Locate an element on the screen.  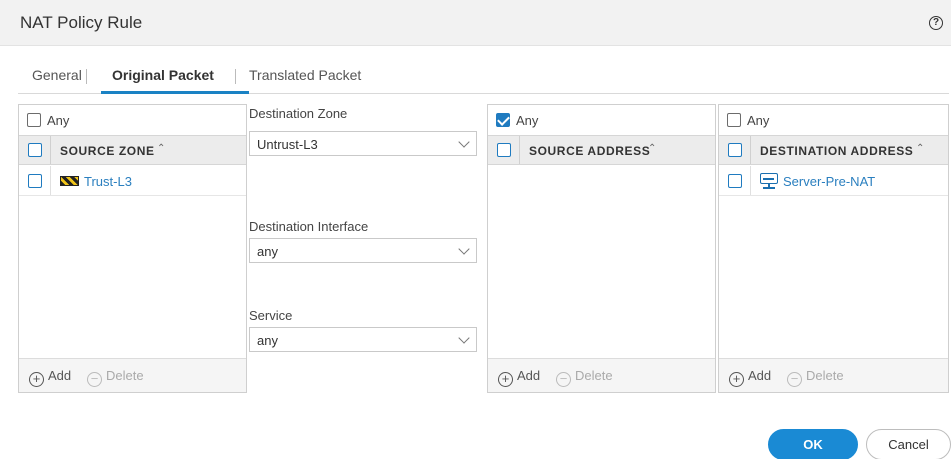
service-label: Service is located at coordinates (271, 315).